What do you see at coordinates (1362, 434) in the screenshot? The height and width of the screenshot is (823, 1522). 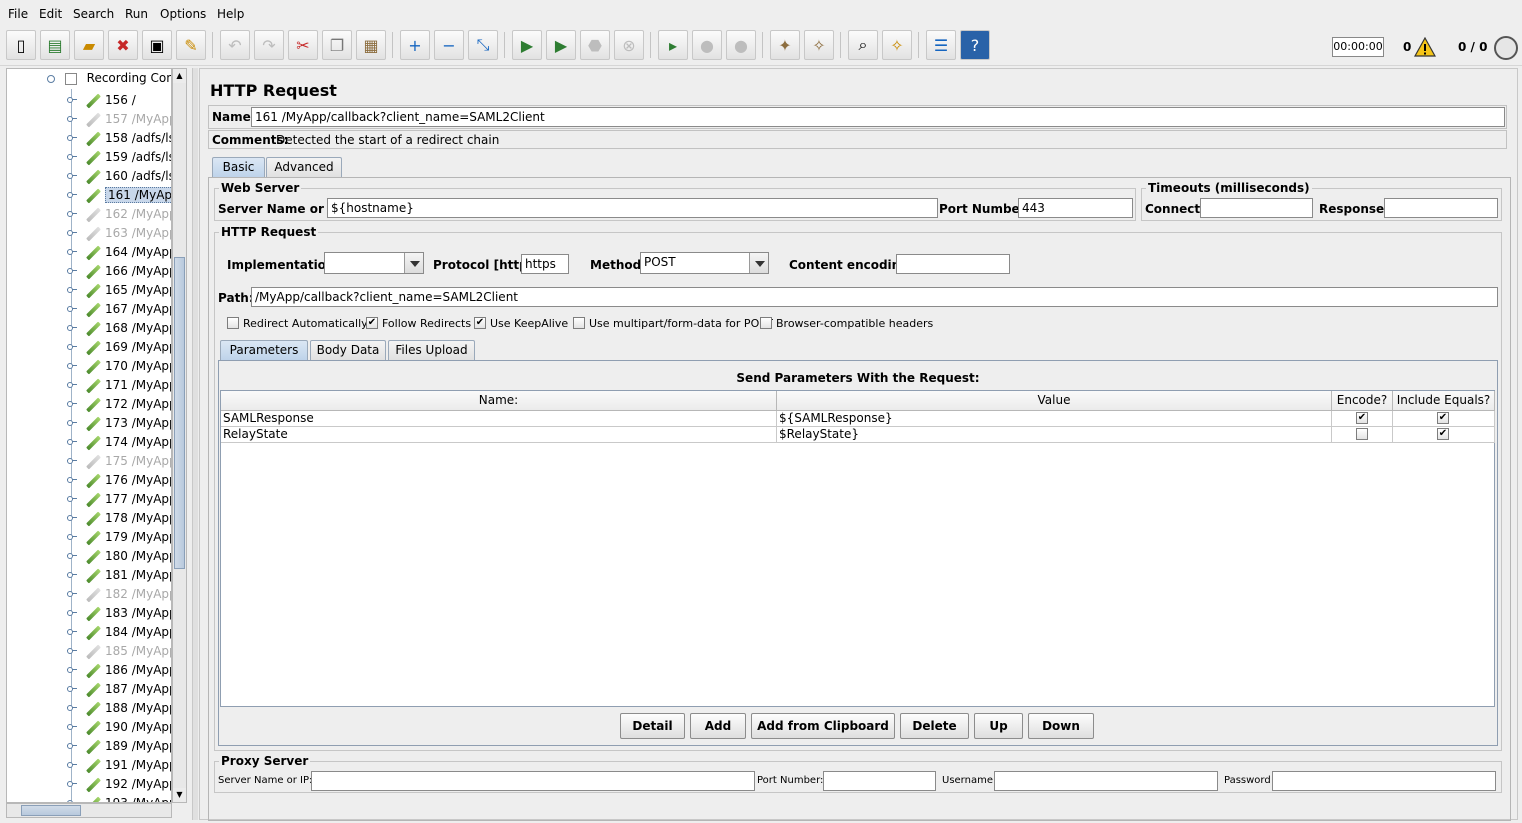 I see `encode-checkbox` at bounding box center [1362, 434].